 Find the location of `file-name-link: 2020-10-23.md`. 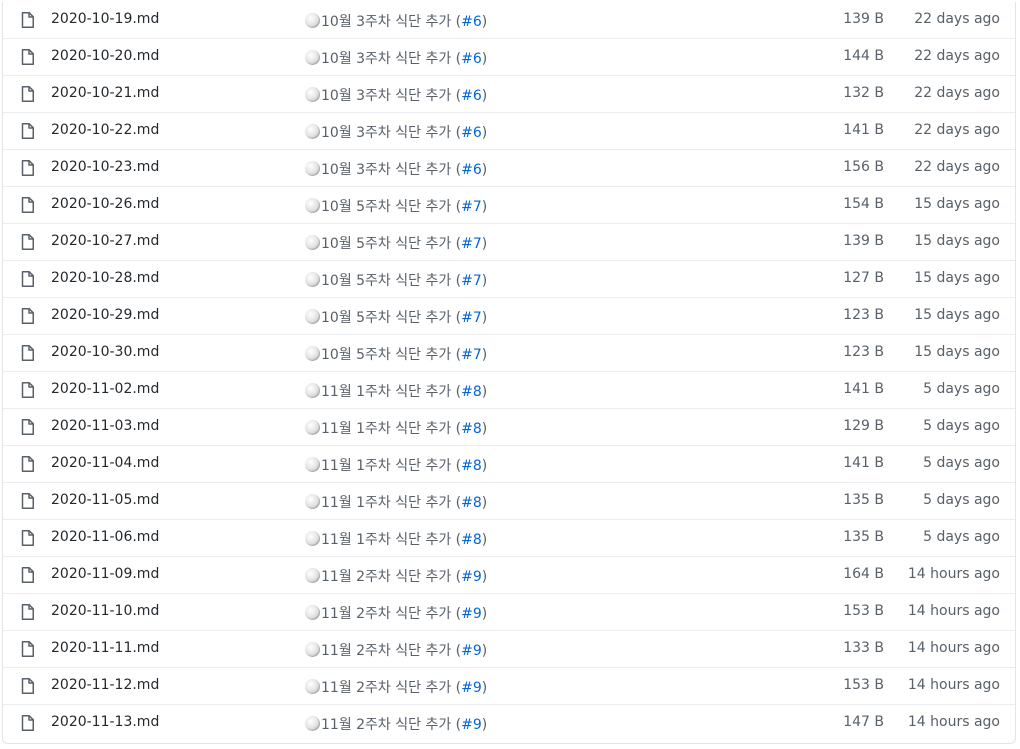

file-name-link: 2020-10-23.md is located at coordinates (105, 167).